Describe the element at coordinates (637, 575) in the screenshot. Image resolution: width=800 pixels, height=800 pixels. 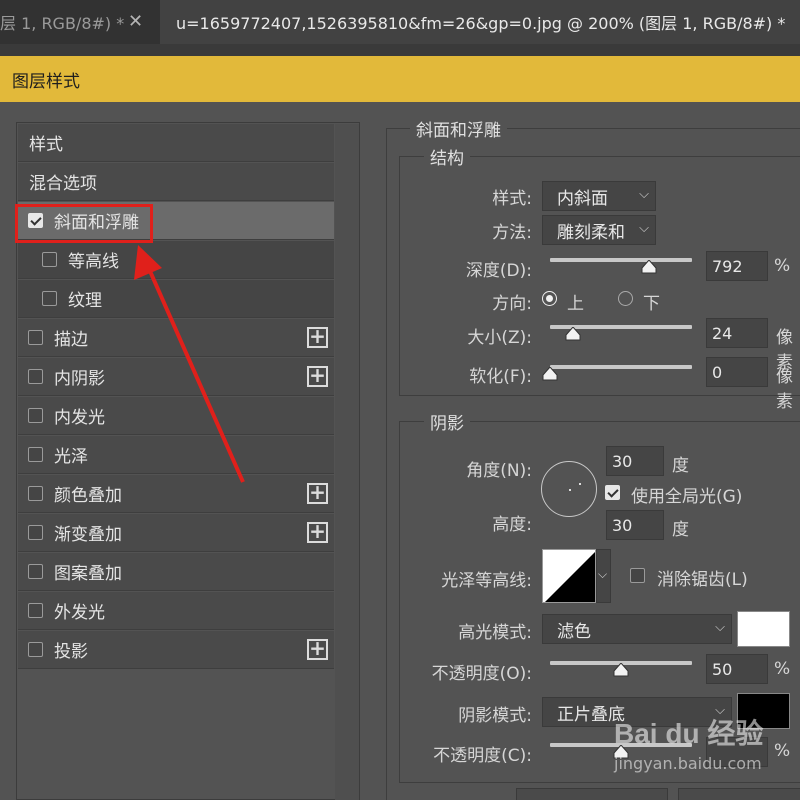
I see `anti-alias-checkbox` at that location.